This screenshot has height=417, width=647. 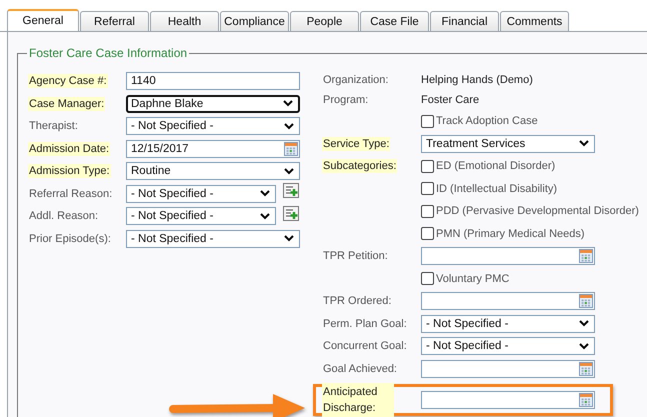 What do you see at coordinates (464, 21) in the screenshot?
I see `tab: Financial` at bounding box center [464, 21].